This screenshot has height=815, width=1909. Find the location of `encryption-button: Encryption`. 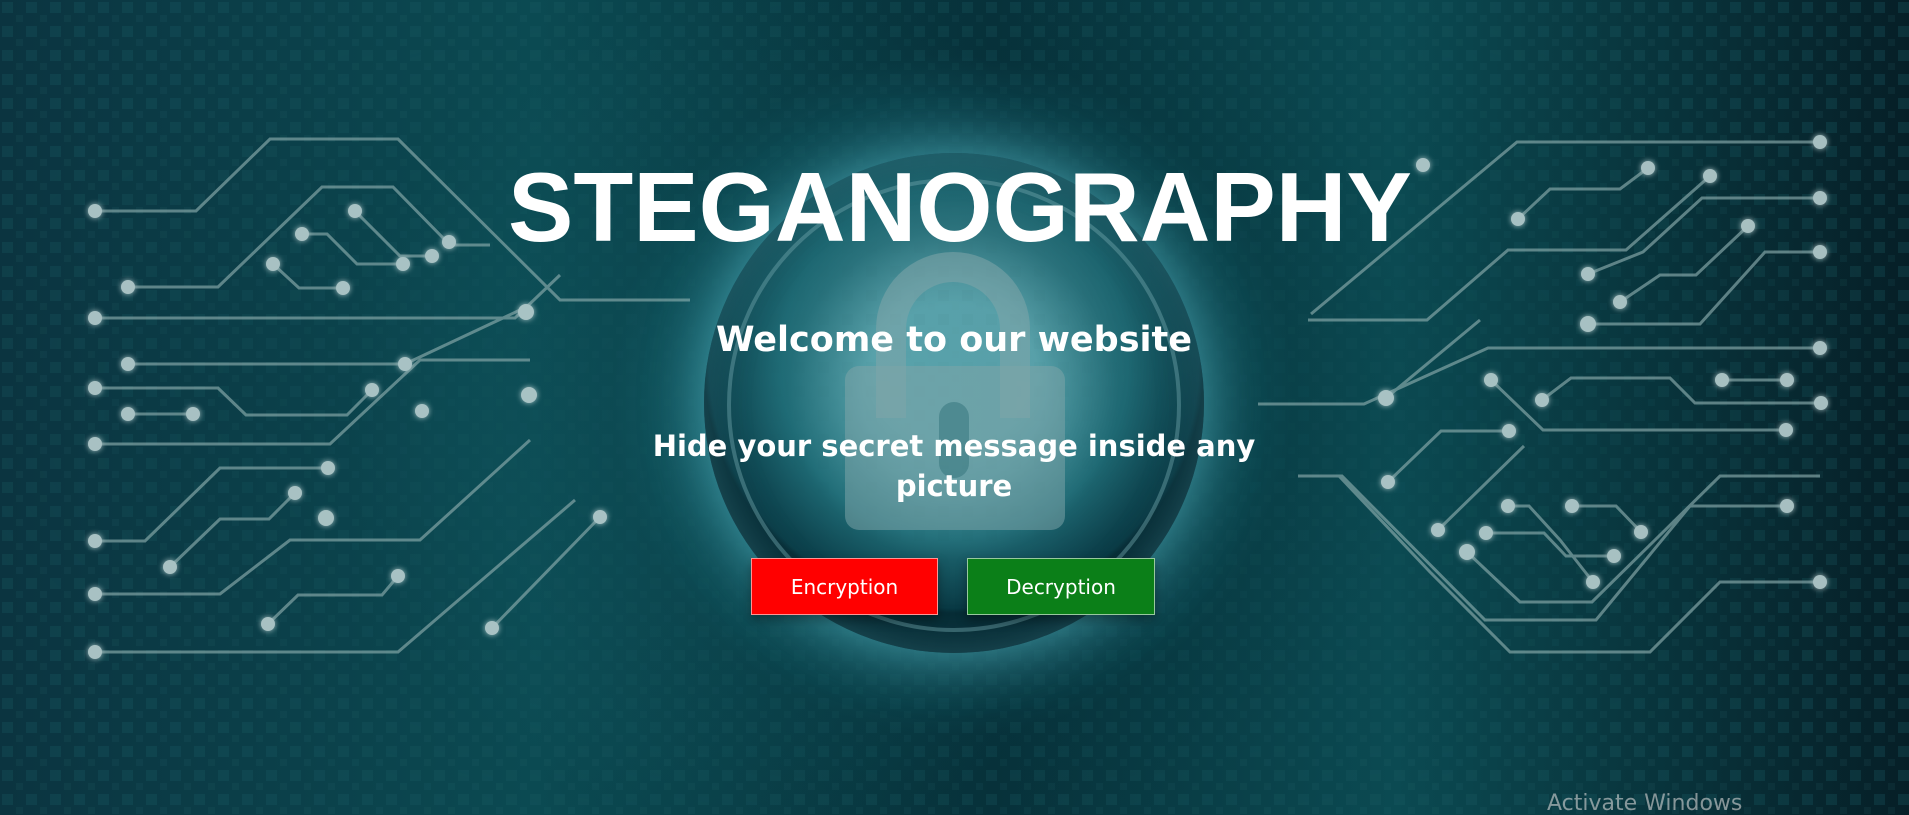

encryption-button: Encryption is located at coordinates (844, 586).